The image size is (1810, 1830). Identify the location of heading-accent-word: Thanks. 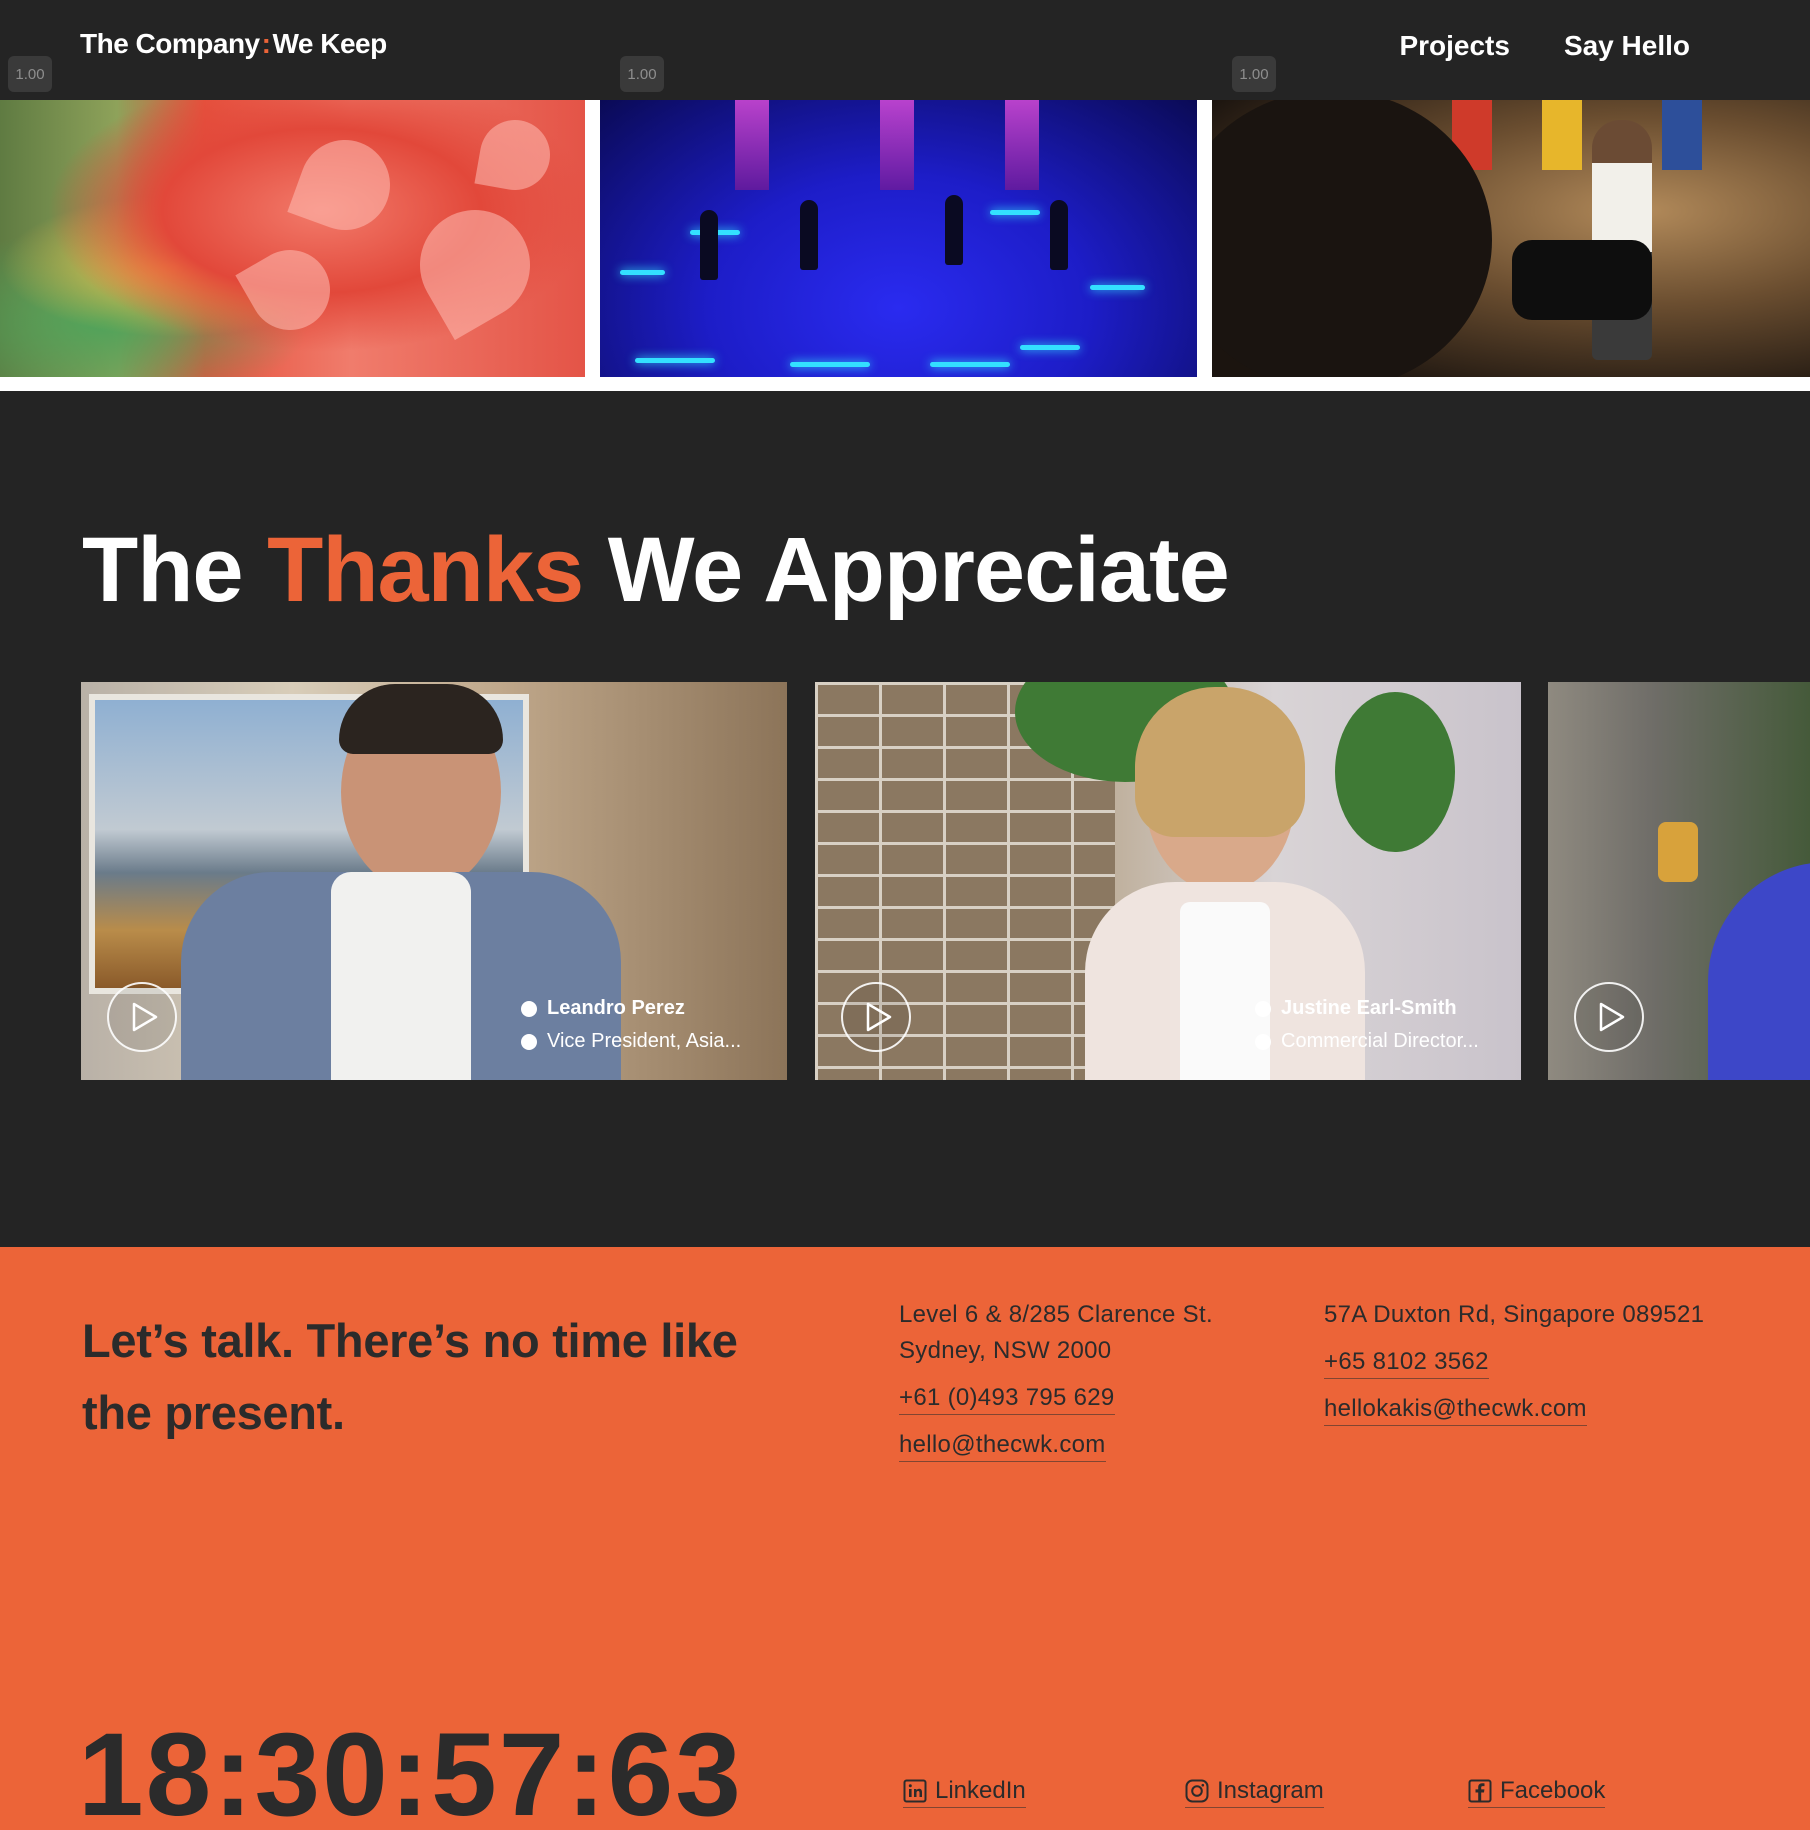
(425, 570).